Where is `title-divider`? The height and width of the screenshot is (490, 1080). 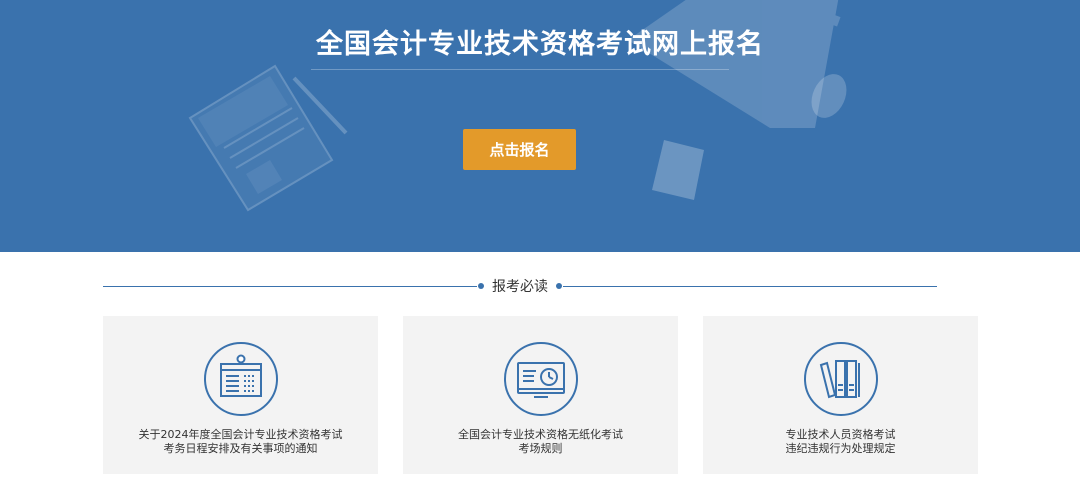 title-divider is located at coordinates (520, 69).